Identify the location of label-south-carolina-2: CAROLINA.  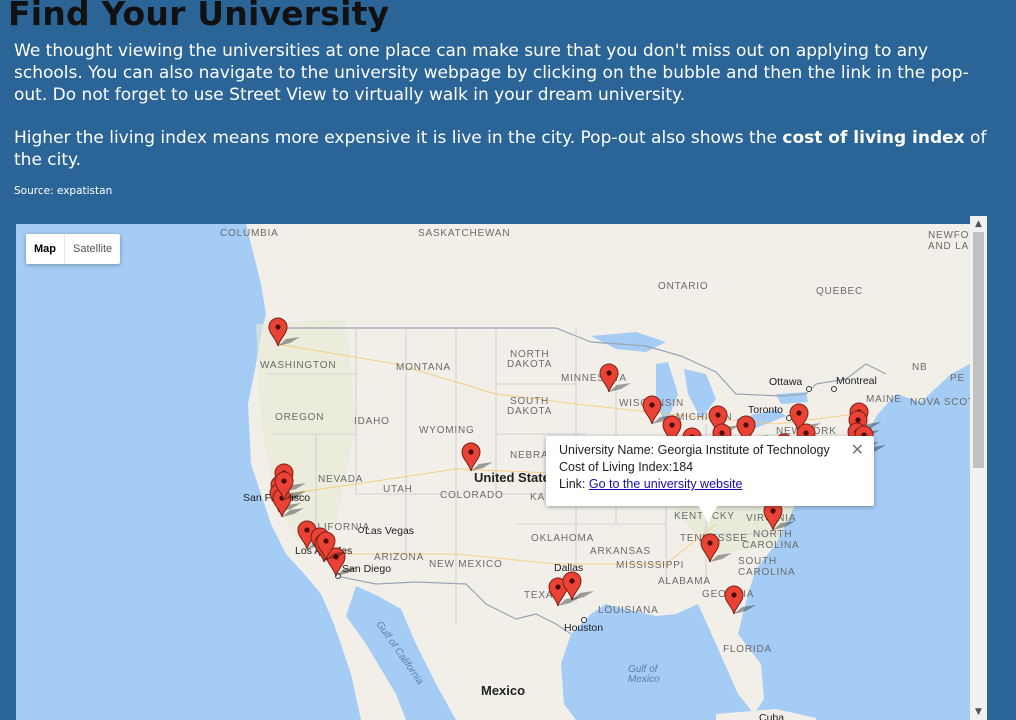
(767, 572).